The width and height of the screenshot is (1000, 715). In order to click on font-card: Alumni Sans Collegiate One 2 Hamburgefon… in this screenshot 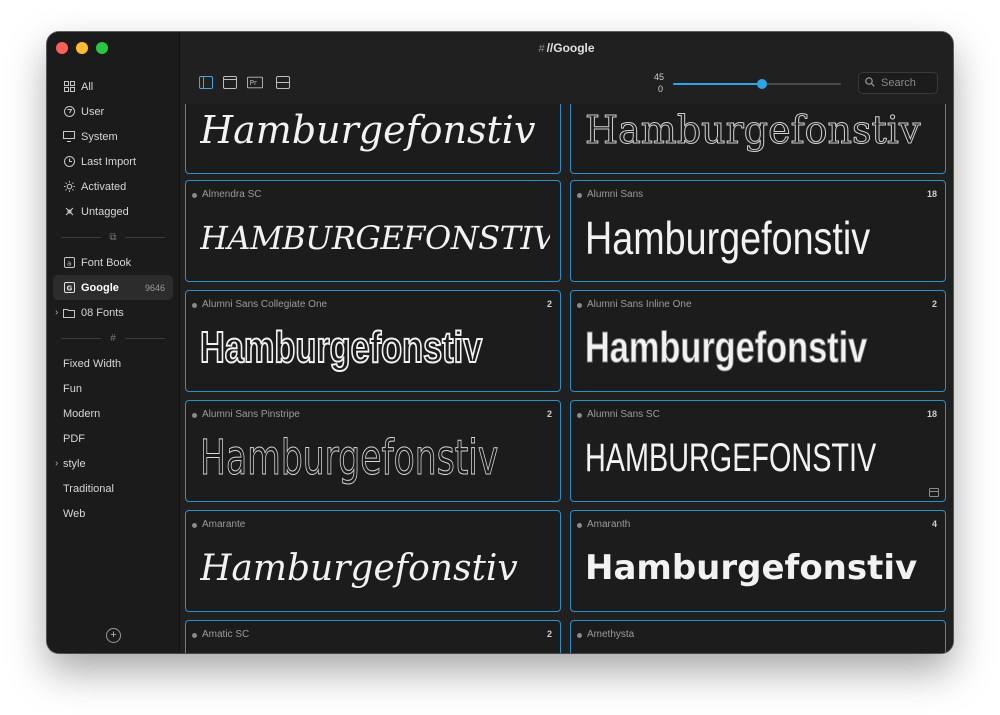, I will do `click(373, 341)`.